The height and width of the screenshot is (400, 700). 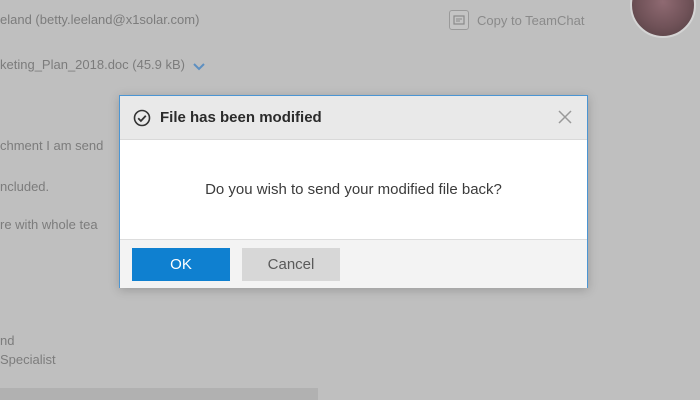 I want to click on bottom-bar, so click(x=159, y=394).